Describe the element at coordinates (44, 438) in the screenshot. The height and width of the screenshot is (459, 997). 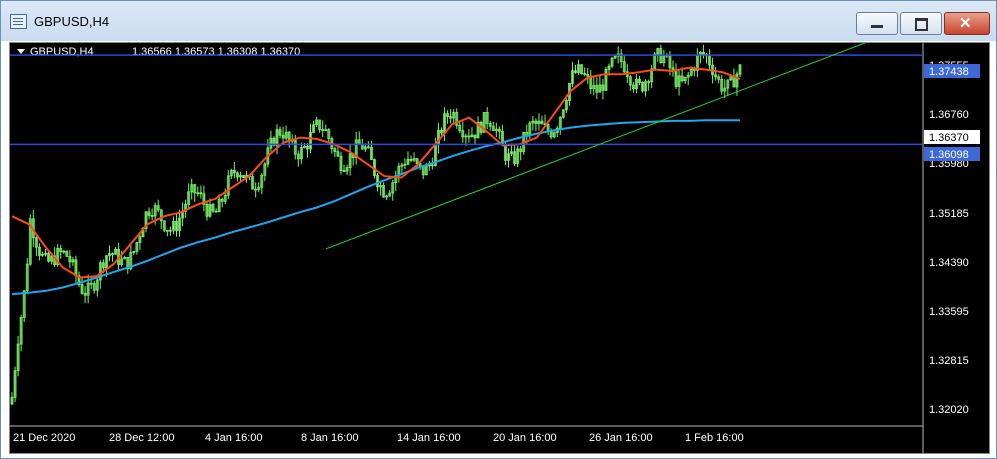
I see `x-tick: 21 Dec 2020` at that location.